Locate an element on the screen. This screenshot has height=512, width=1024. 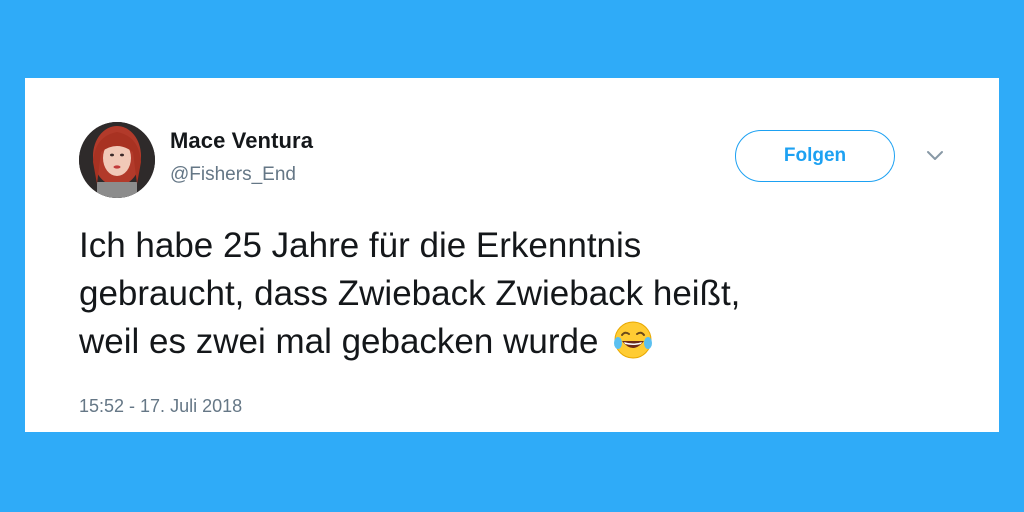
chevron-down-icon is located at coordinates (935, 155).